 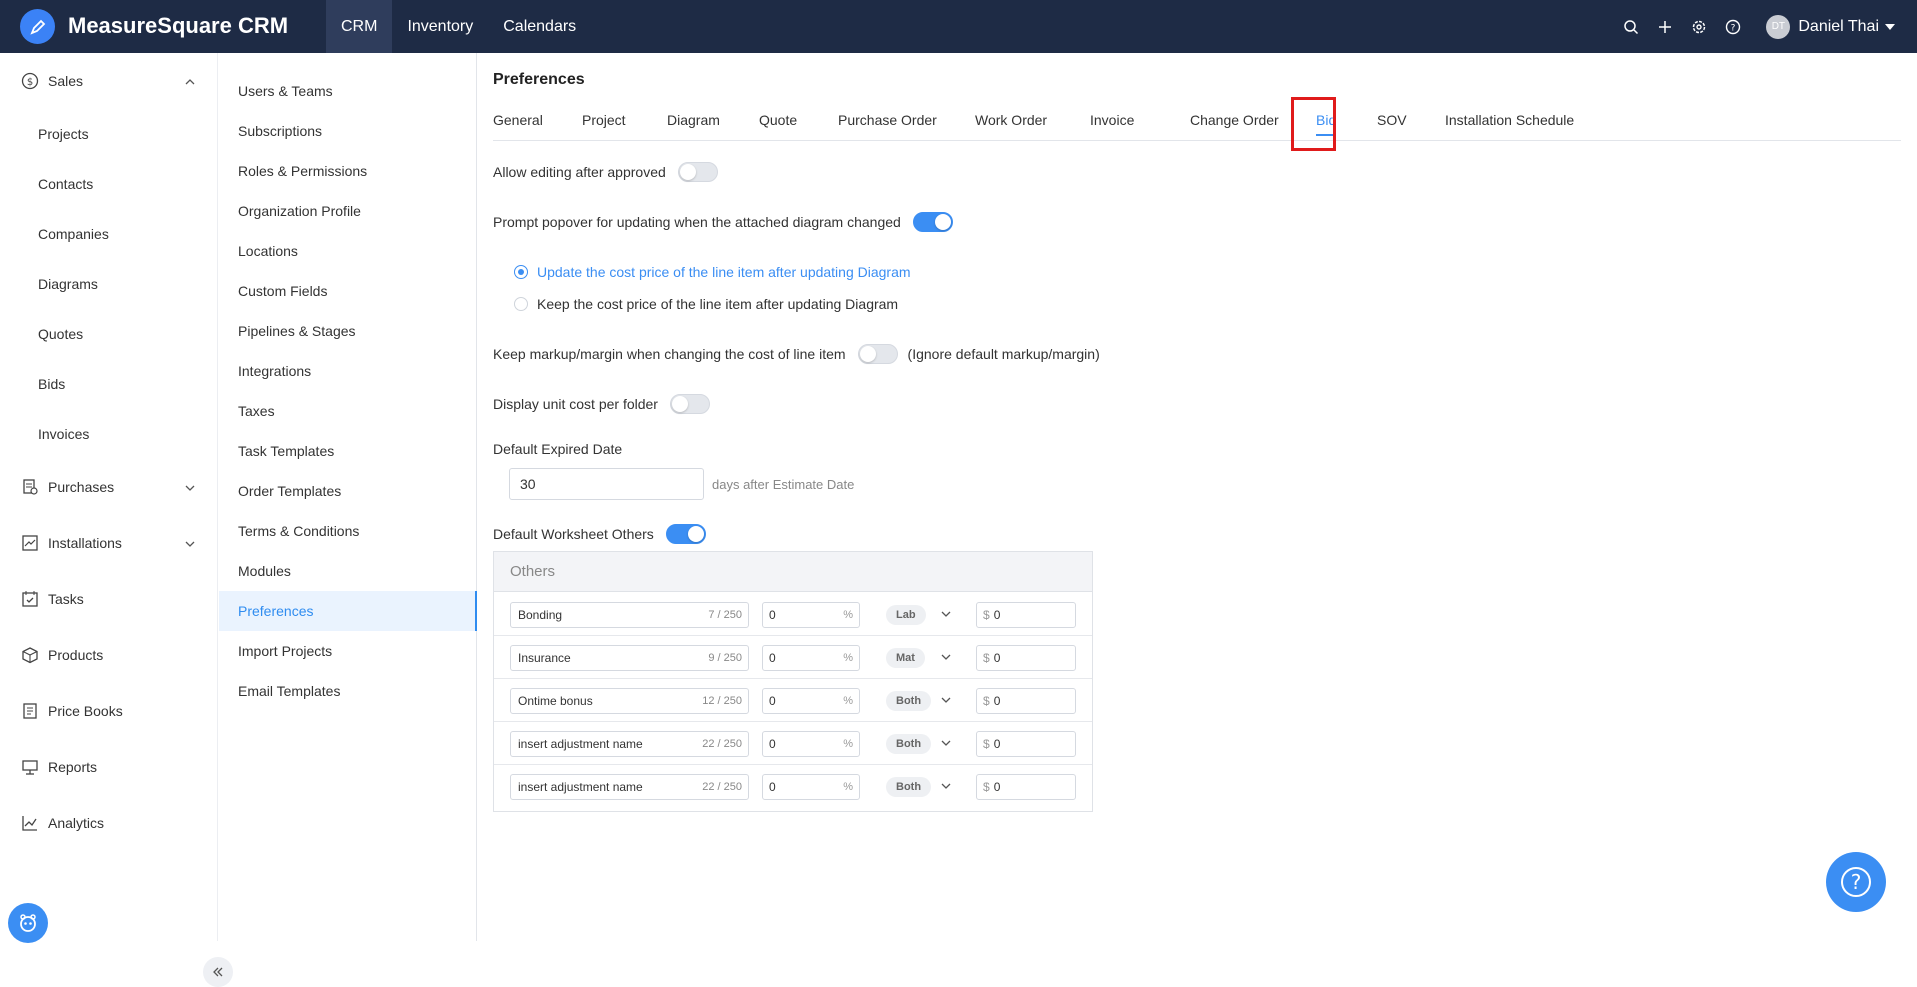 What do you see at coordinates (348, 171) in the screenshot?
I see `settings-item-roles-permissions: Roles & Permissions` at bounding box center [348, 171].